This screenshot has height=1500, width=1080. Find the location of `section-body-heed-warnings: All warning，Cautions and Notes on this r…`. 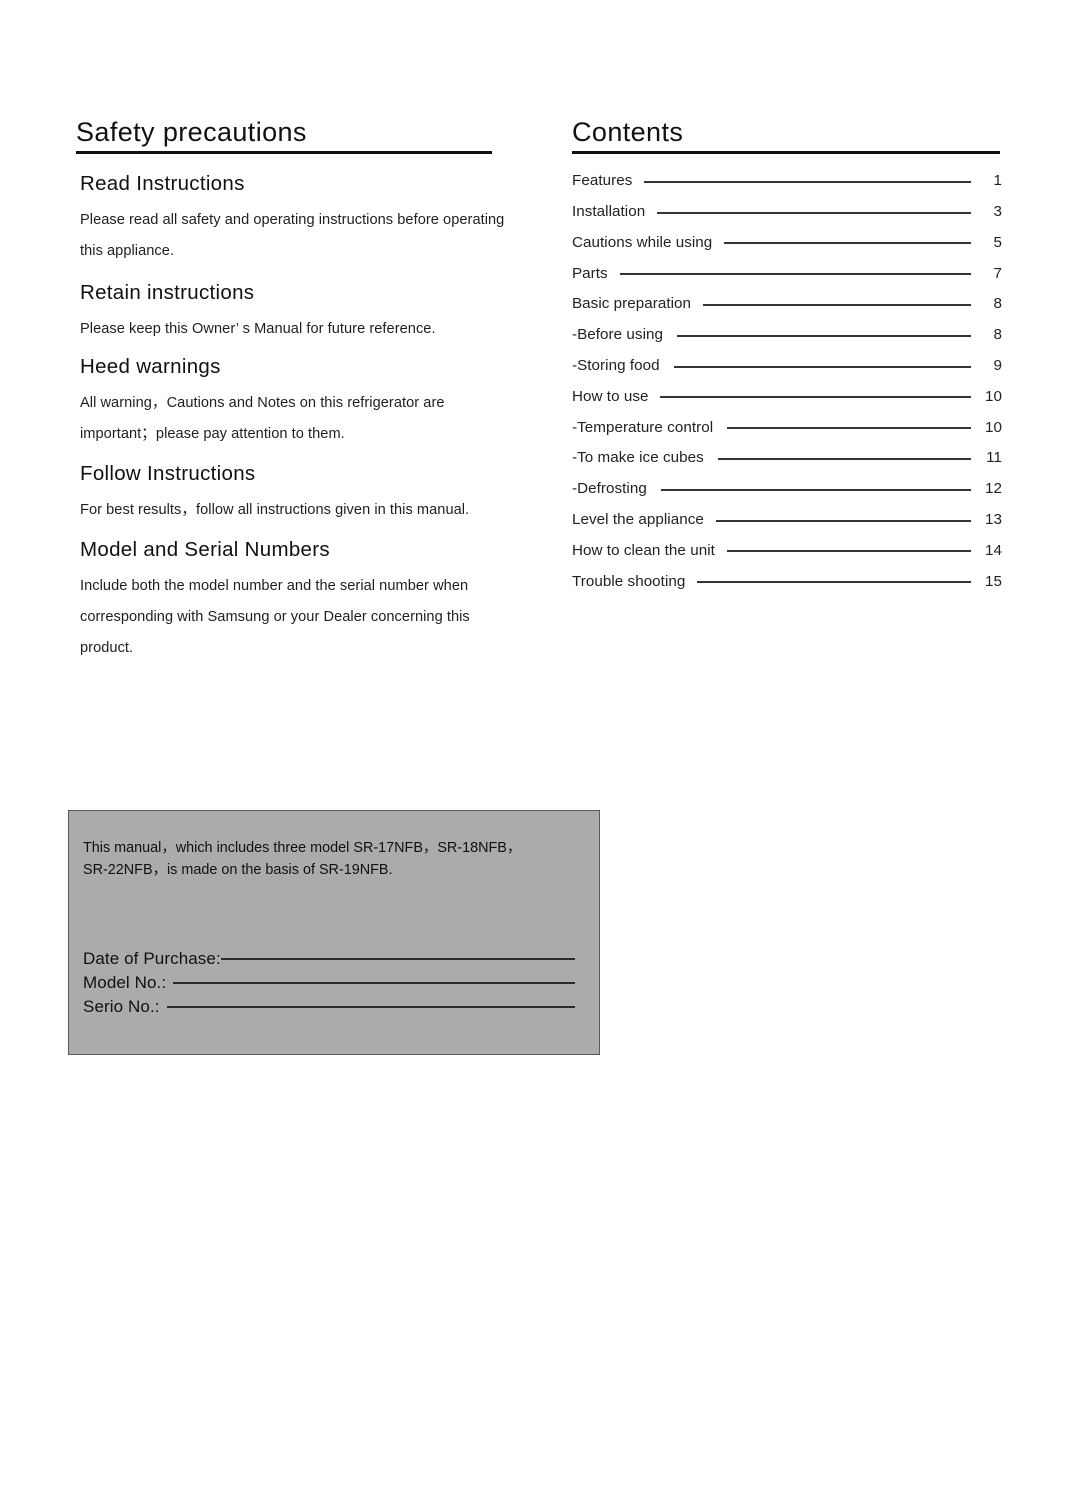

section-body-heed-warnings: All warning，Cautions and Notes on this r… is located at coordinates (288, 419).